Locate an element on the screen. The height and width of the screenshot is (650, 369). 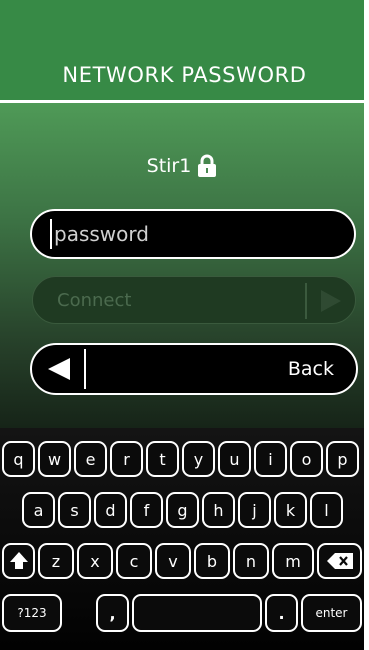
key-g: g is located at coordinates (182, 510).